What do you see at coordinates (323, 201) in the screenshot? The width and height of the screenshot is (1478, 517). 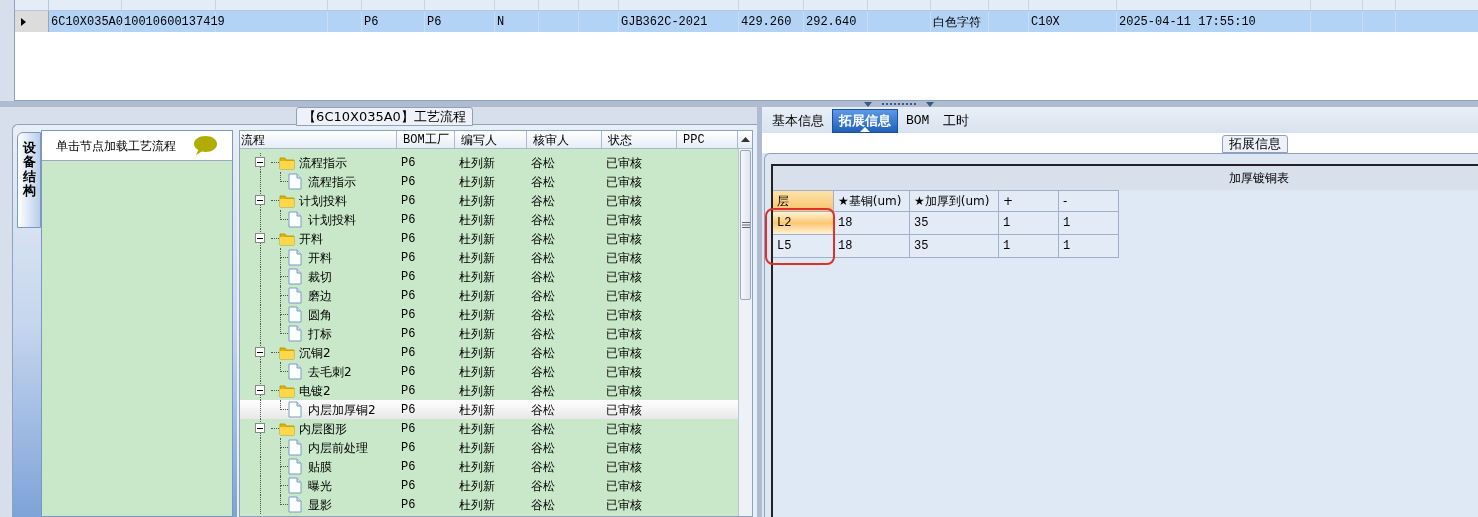 I see `tree-label: 计划投料` at bounding box center [323, 201].